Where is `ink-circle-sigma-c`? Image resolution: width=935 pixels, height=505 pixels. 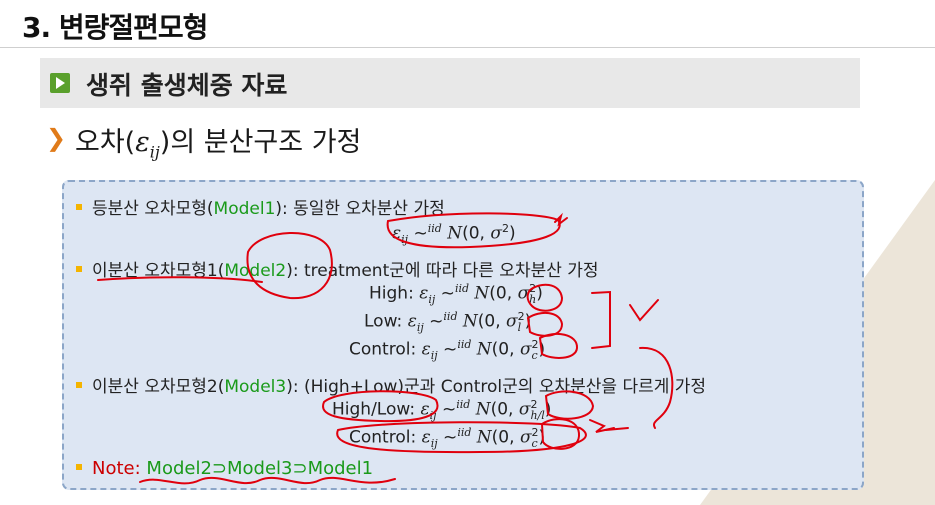 ink-circle-sigma-c is located at coordinates (558, 345).